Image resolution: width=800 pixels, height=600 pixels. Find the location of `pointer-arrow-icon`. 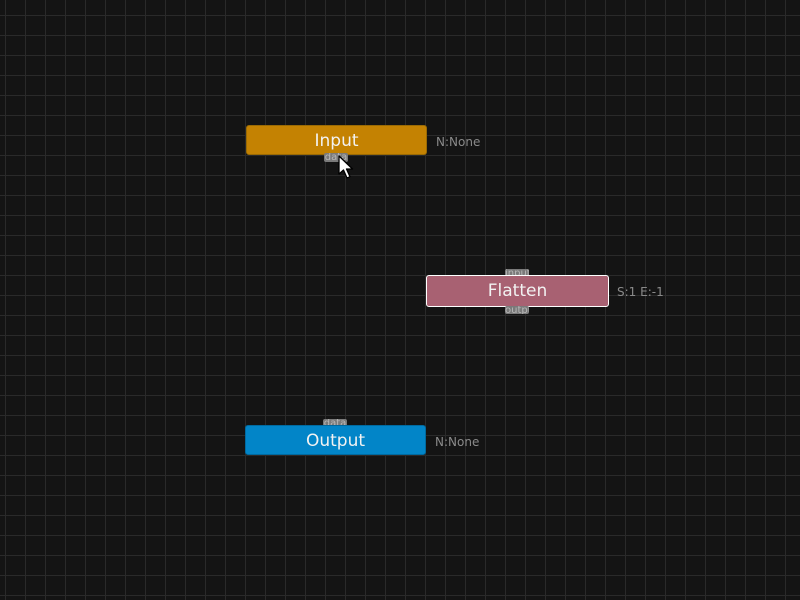

pointer-arrow-icon is located at coordinates (346, 167).